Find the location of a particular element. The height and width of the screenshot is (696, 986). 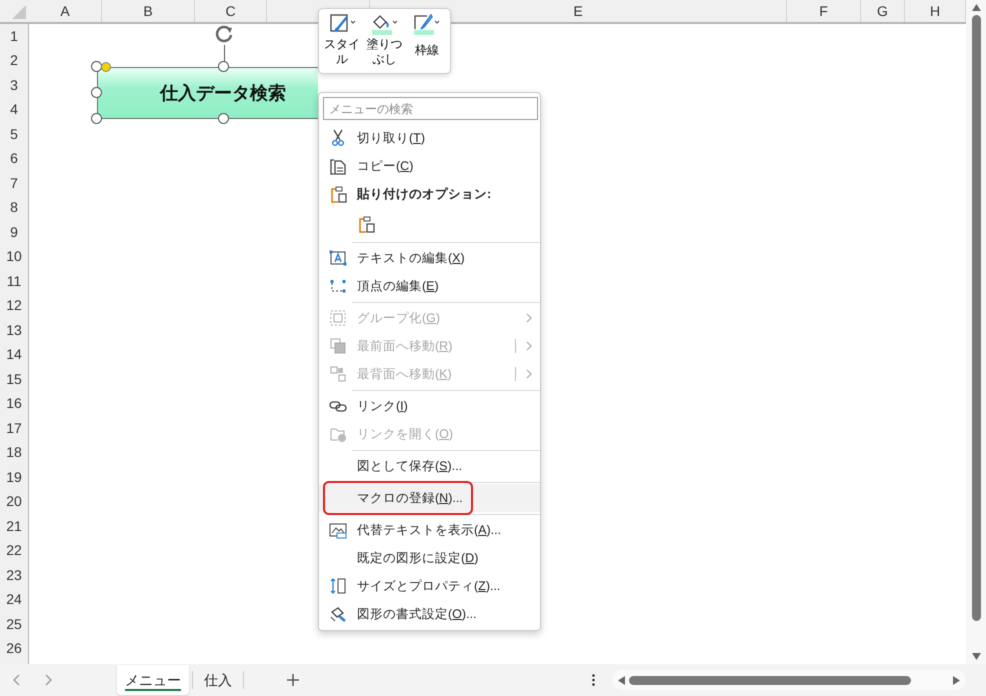

row-header: 18 is located at coordinates (14, 452).